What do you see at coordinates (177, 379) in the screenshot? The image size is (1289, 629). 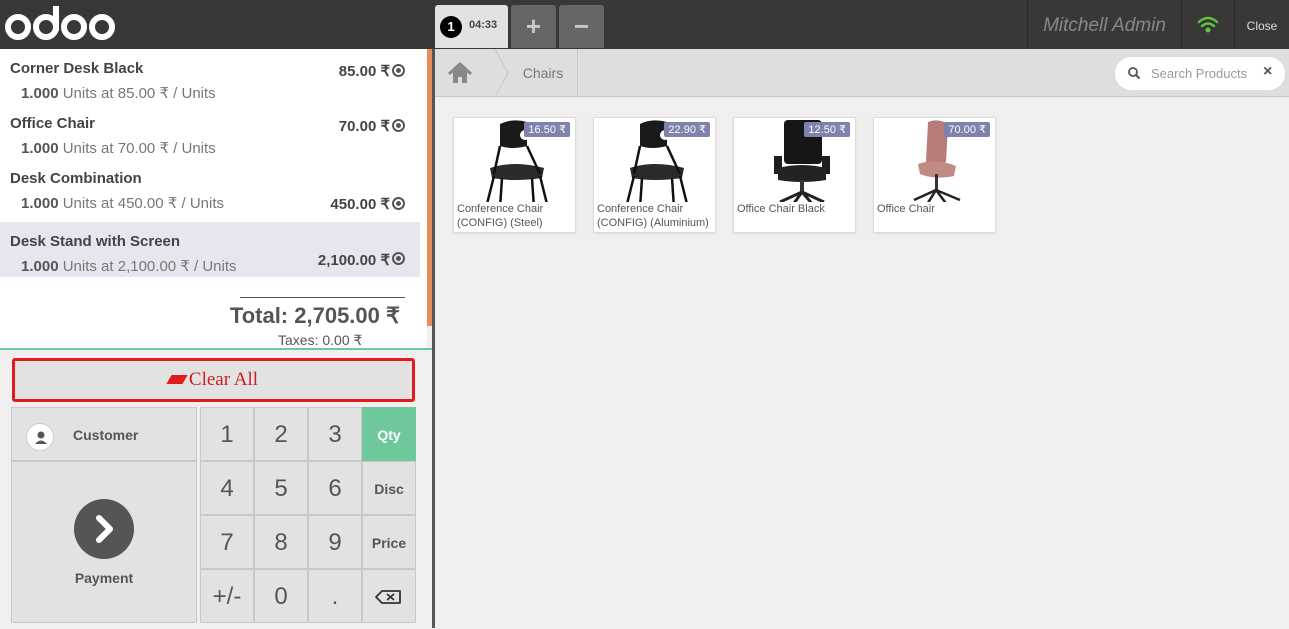 I see `eraser-icon` at bounding box center [177, 379].